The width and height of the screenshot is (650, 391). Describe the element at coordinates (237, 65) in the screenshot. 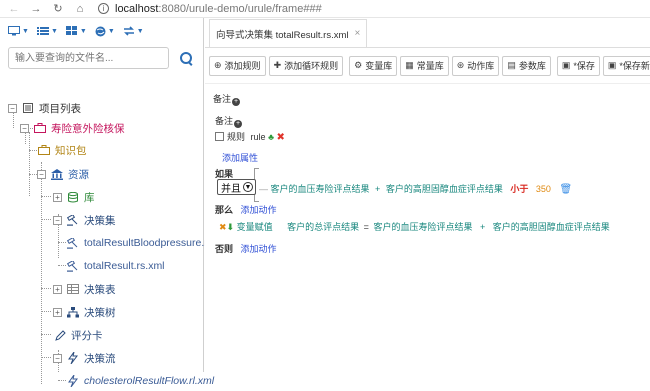

I see `add-rule-button: ⊕ 添加规则` at that location.